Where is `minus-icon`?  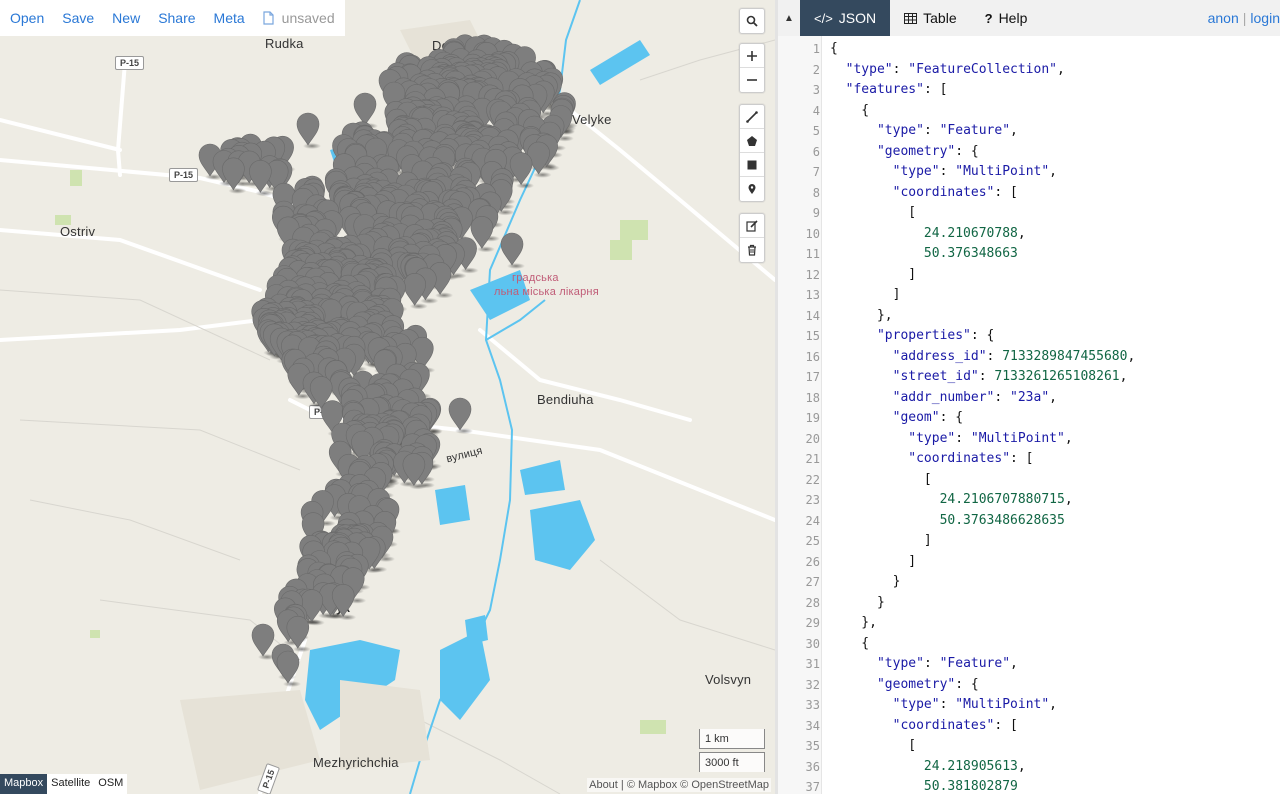 minus-icon is located at coordinates (752, 80).